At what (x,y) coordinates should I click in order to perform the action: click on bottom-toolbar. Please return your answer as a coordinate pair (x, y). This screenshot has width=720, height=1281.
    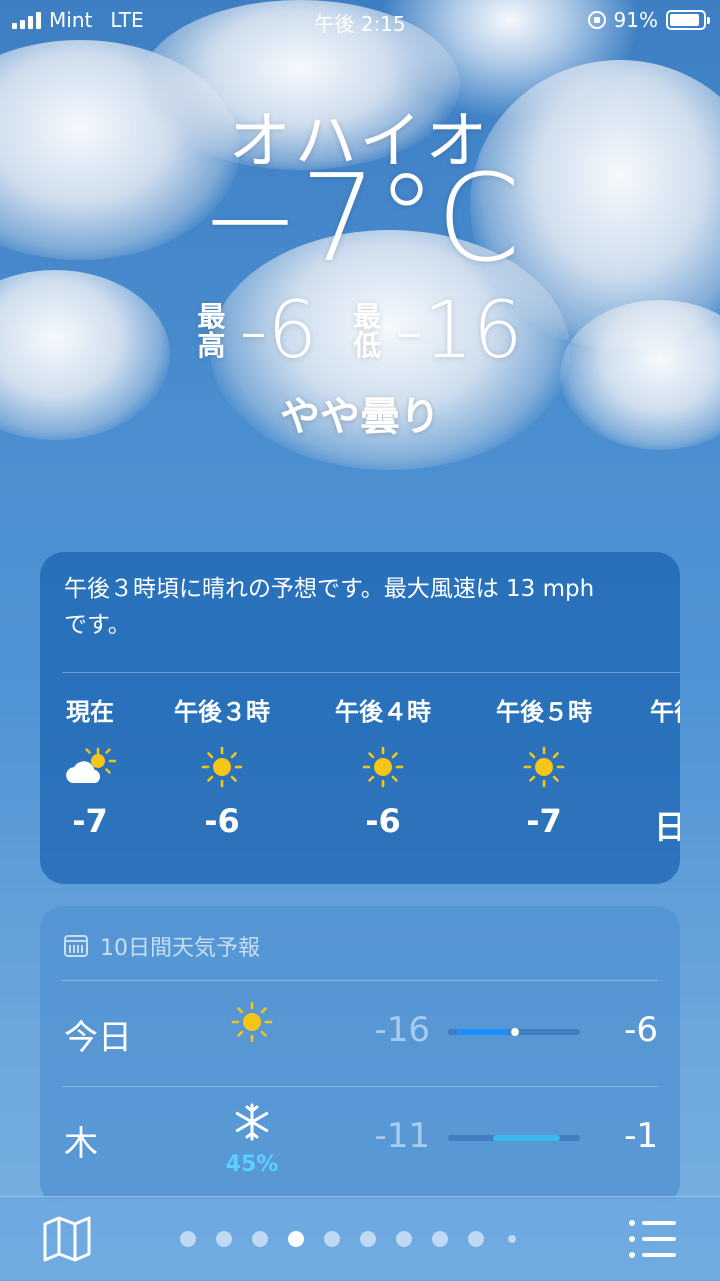
    Looking at the image, I should click on (360, 1238).